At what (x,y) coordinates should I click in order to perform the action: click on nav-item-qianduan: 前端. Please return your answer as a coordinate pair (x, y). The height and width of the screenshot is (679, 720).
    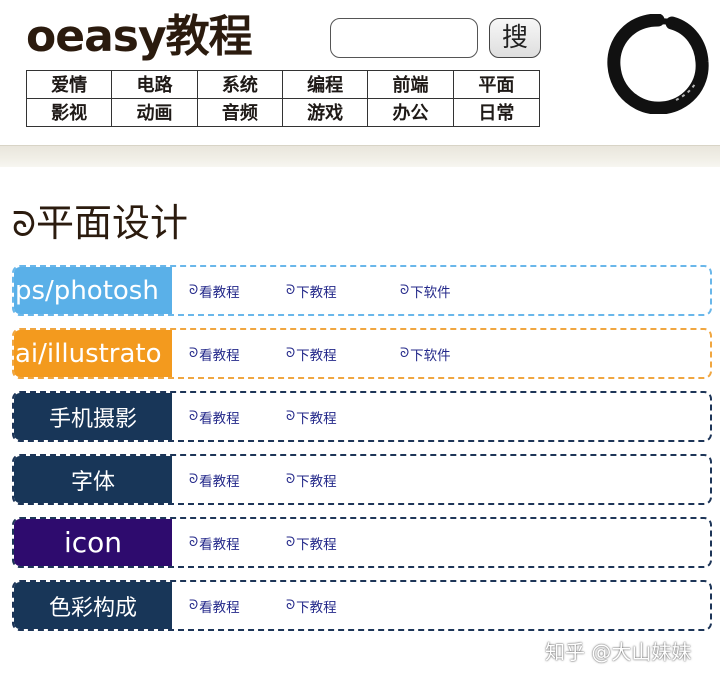
    Looking at the image, I should click on (411, 85).